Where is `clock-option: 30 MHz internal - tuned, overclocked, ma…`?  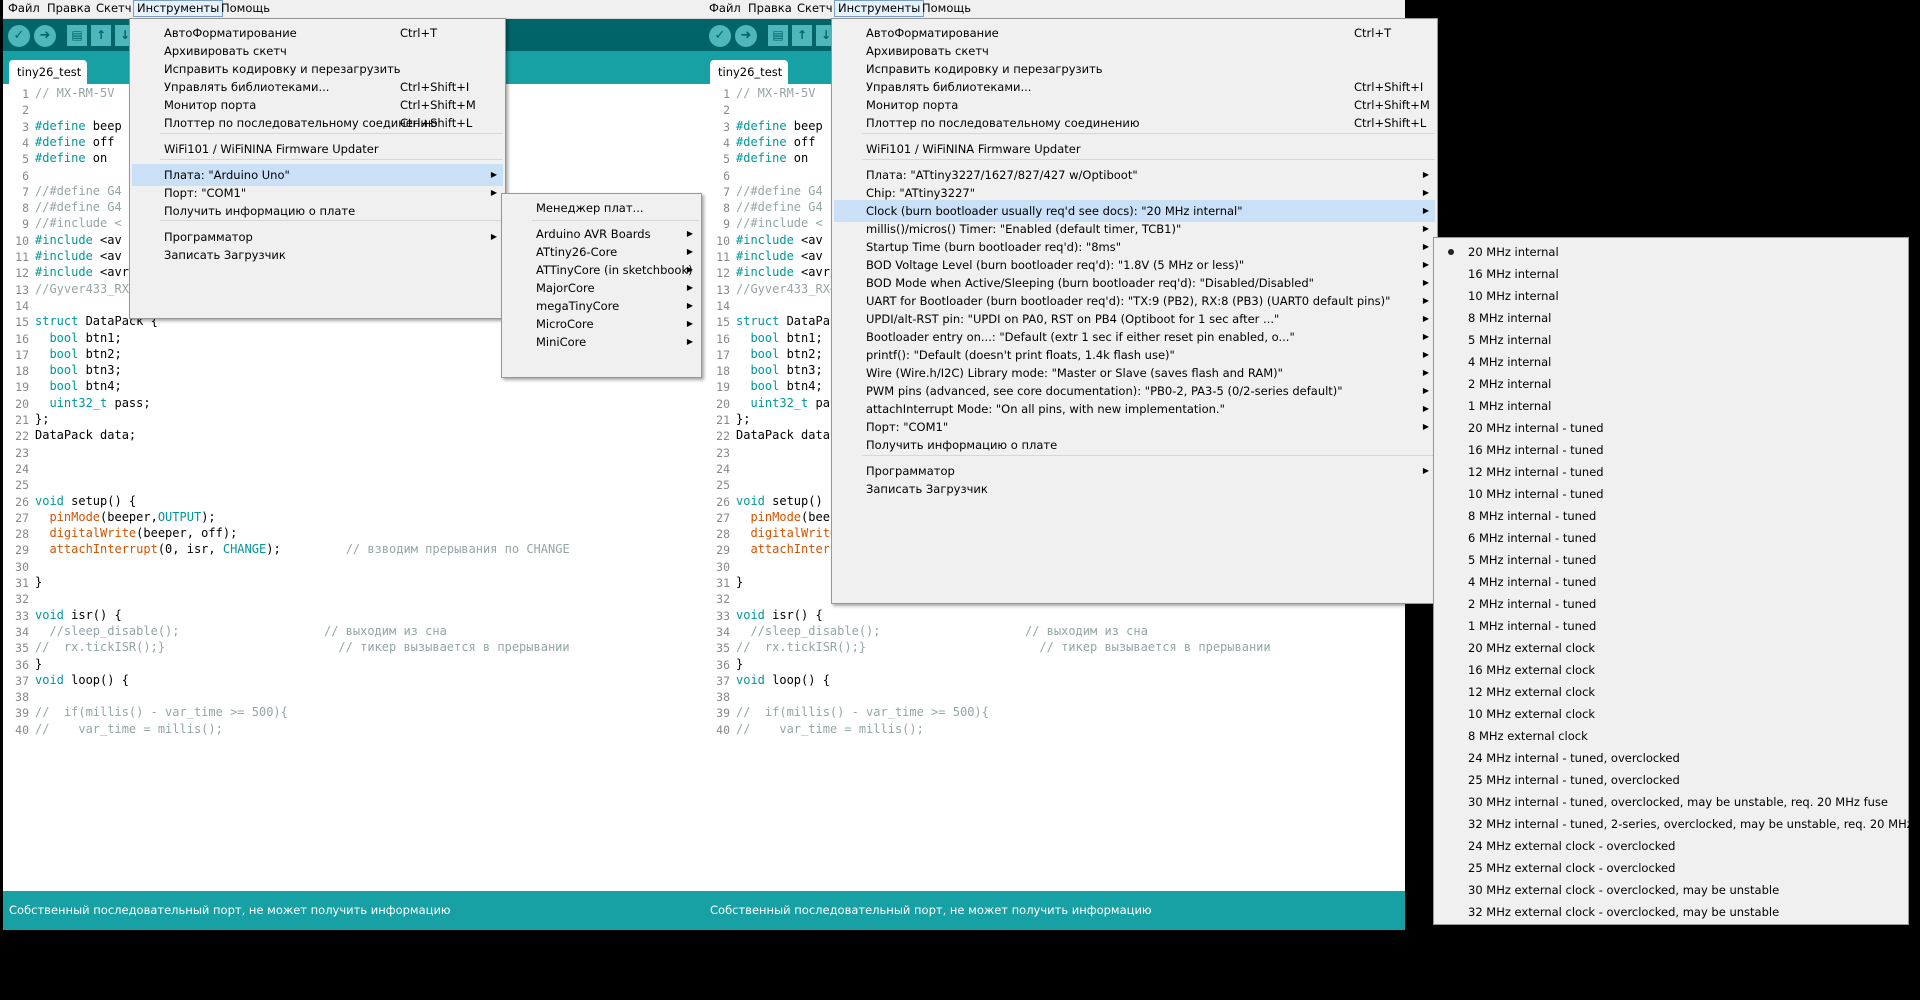 clock-option: 30 MHz internal - tuned, overclocked, ma… is located at coordinates (1671, 802).